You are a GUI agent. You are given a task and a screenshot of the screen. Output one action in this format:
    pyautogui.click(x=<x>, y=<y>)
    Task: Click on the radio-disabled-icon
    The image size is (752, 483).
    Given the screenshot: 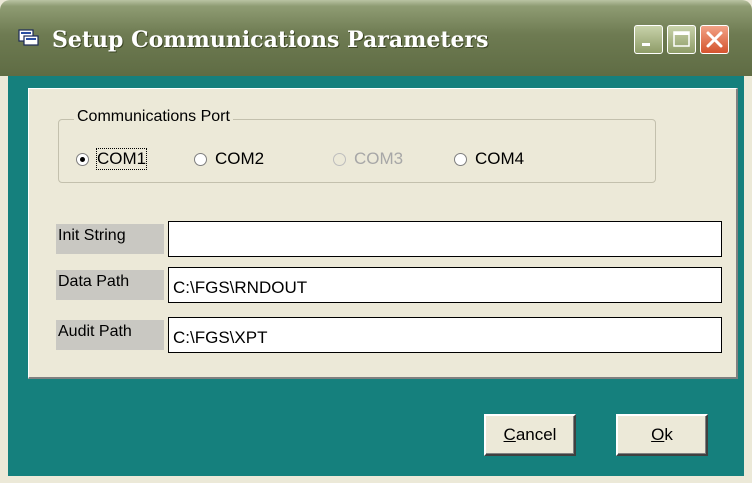 What is the action you would take?
    pyautogui.click(x=339, y=159)
    